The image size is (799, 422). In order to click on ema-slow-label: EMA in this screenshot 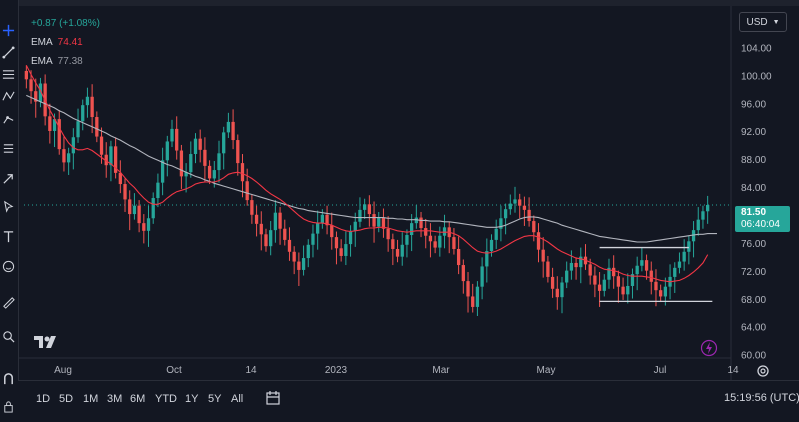, I will do `click(42, 61)`.